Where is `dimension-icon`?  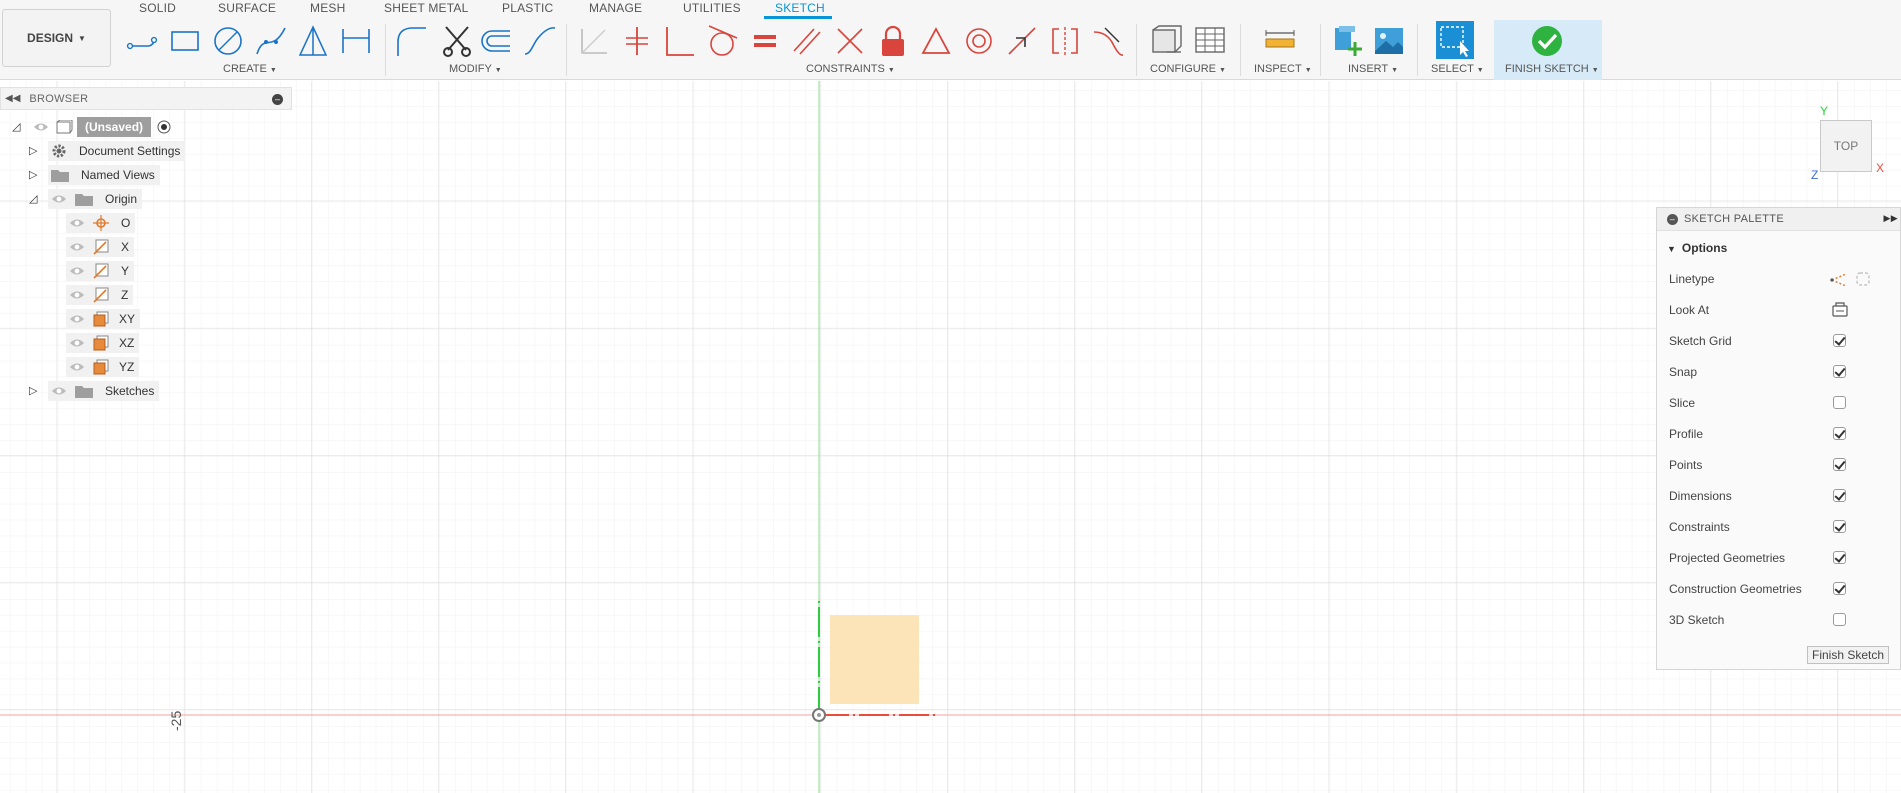
dimension-icon is located at coordinates (356, 41).